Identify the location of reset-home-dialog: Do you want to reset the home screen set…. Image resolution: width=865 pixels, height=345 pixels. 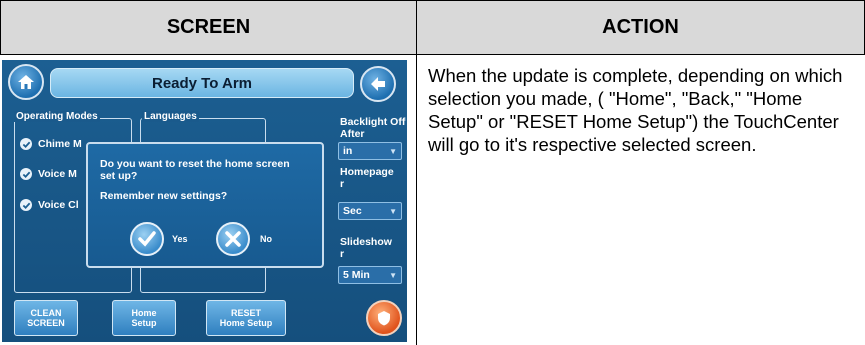
(205, 205).